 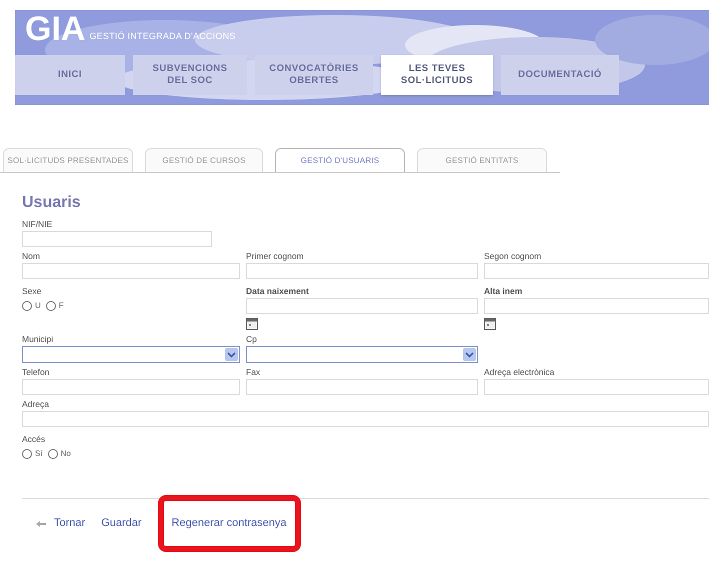 I want to click on field-label: Data naixement, so click(x=278, y=291).